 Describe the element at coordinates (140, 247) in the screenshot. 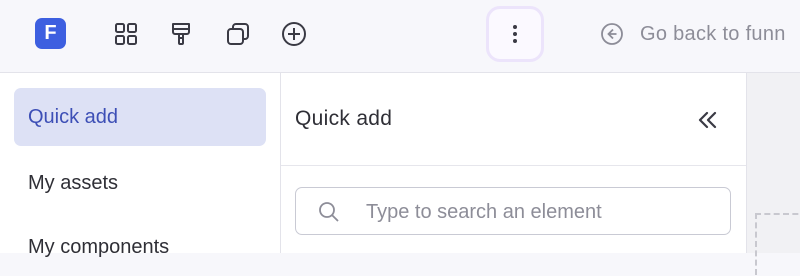

I see `nav-item-my-components: My components` at that location.